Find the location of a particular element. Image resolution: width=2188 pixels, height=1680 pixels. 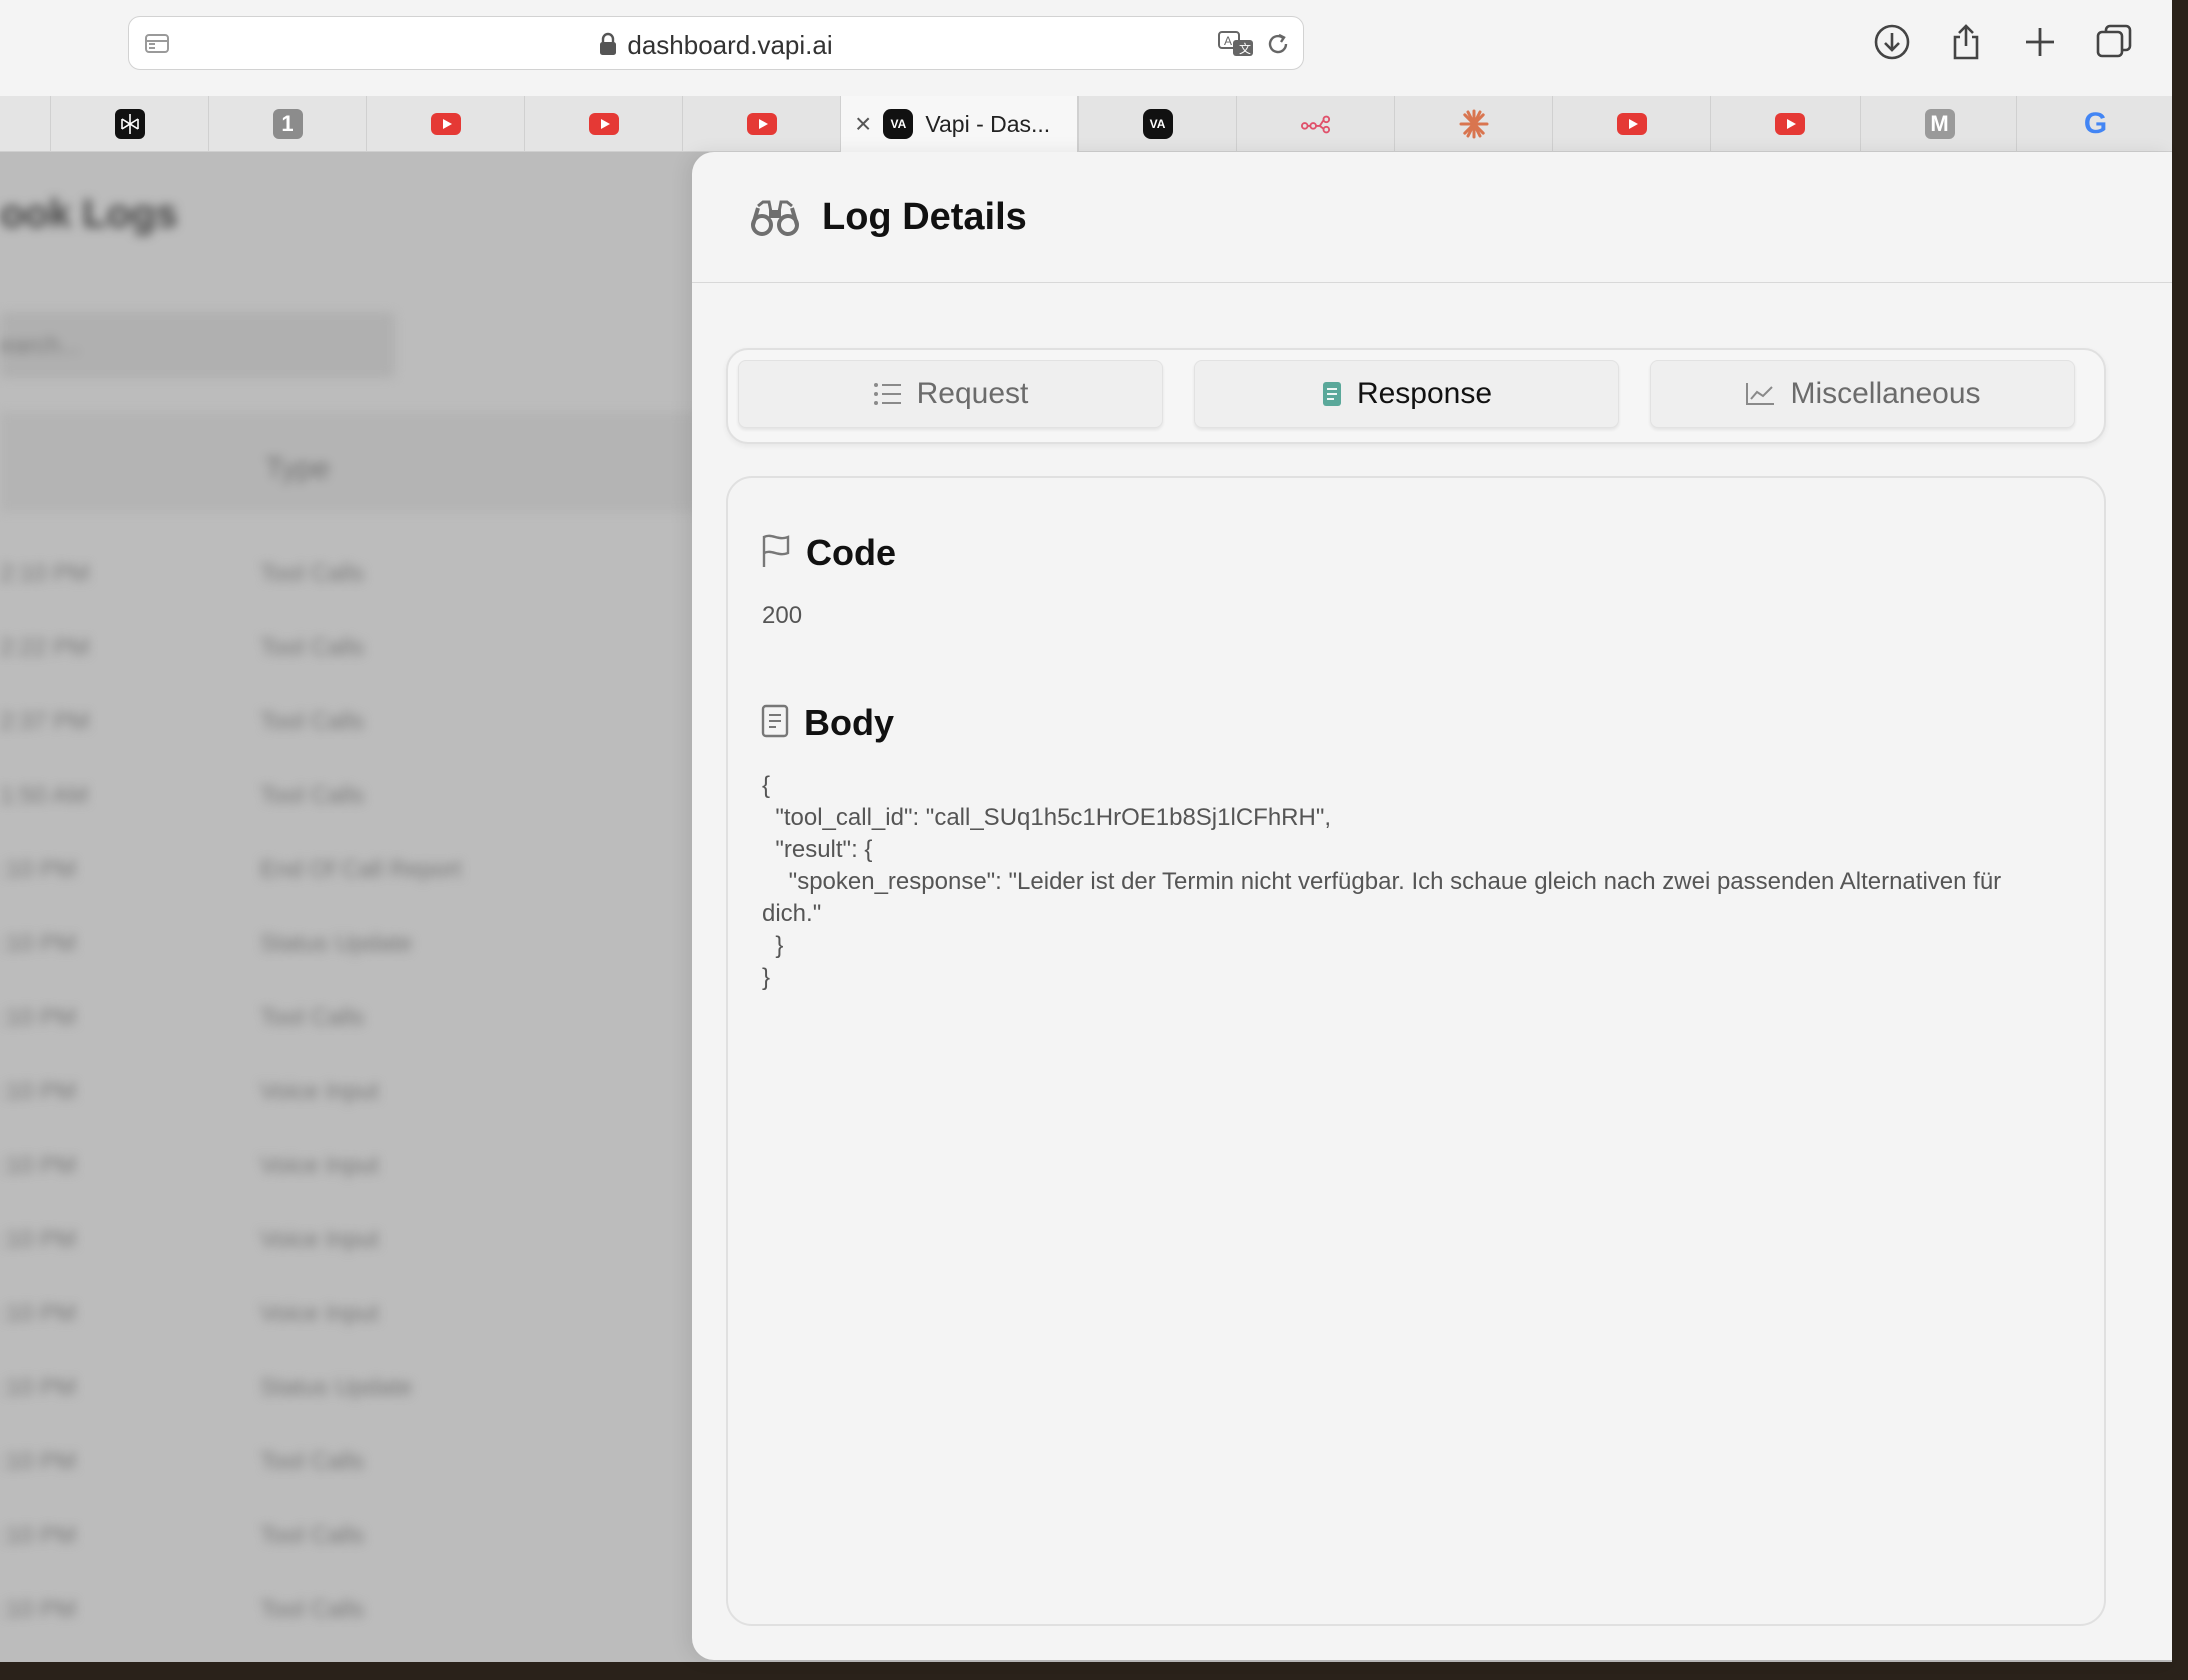

list-icon is located at coordinates (888, 394).